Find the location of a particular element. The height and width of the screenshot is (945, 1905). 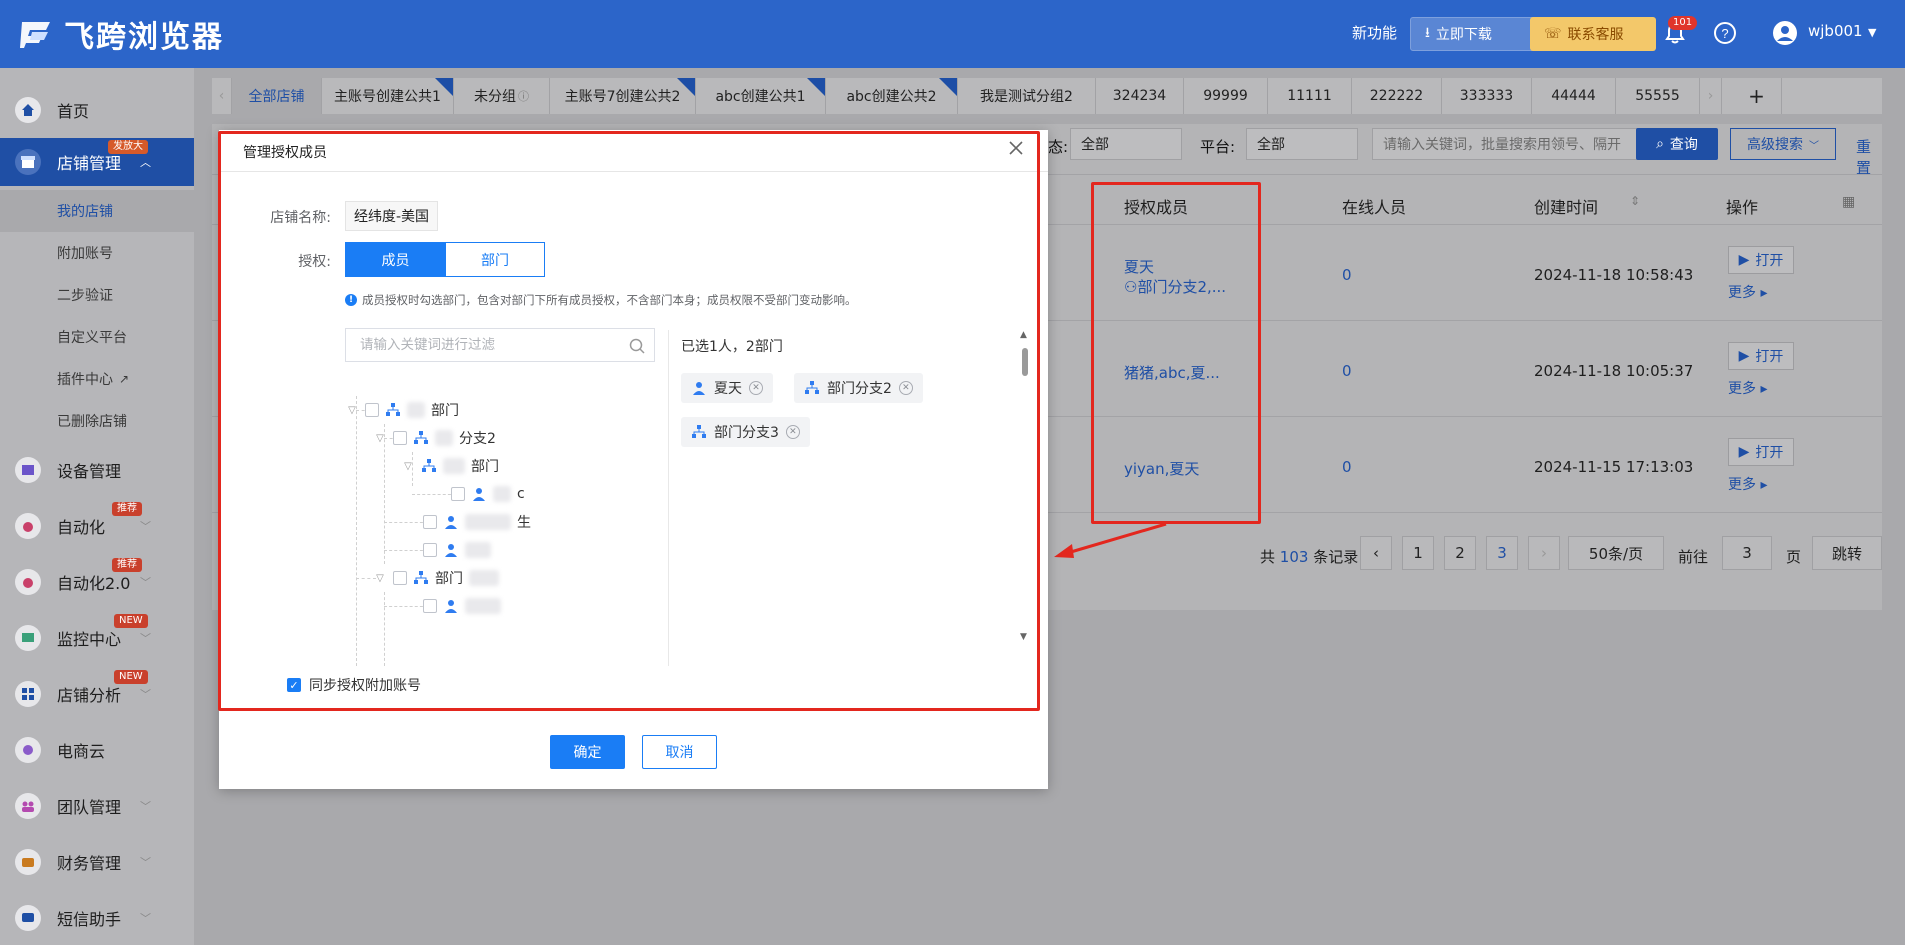

tab-group: 未分组 ⓘ is located at coordinates (502, 96).